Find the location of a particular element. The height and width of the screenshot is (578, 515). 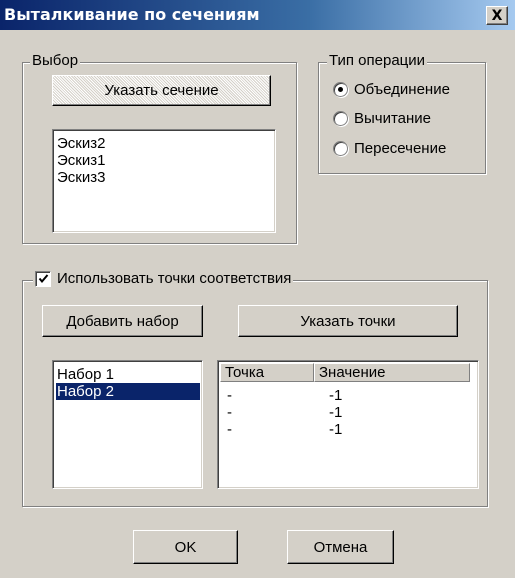

radio-intersect: Пересечение is located at coordinates (389, 148).